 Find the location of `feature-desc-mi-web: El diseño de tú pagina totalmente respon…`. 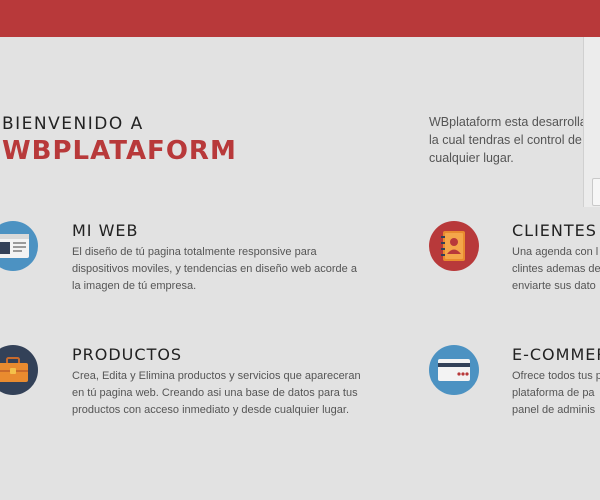

feature-desc-mi-web: El diseño de tú pagina totalmente respon… is located at coordinates (214, 269).